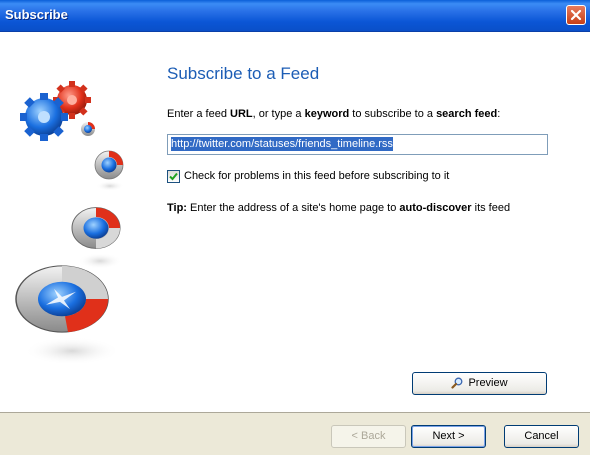  Describe the element at coordinates (295, 16) in the screenshot. I see `title-bar: Subscribe` at that location.